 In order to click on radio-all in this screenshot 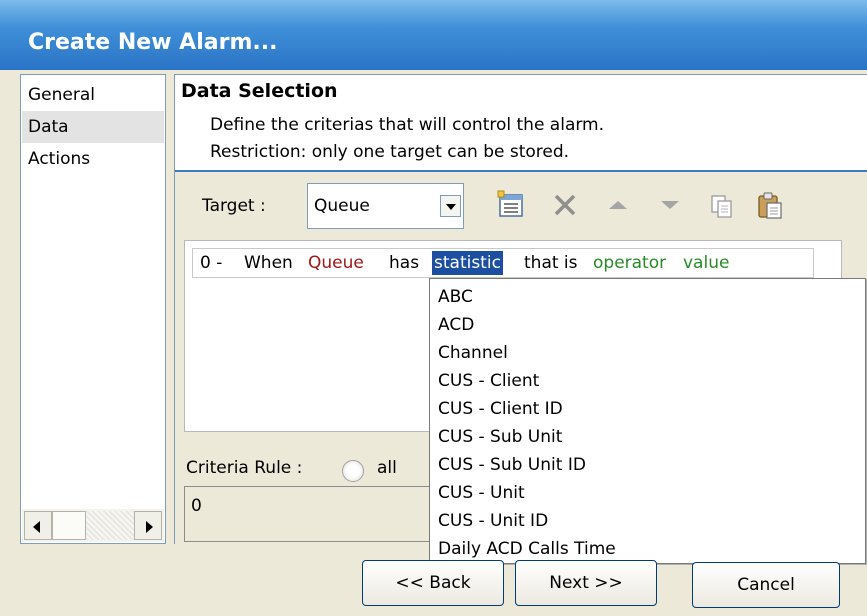, I will do `click(353, 471)`.